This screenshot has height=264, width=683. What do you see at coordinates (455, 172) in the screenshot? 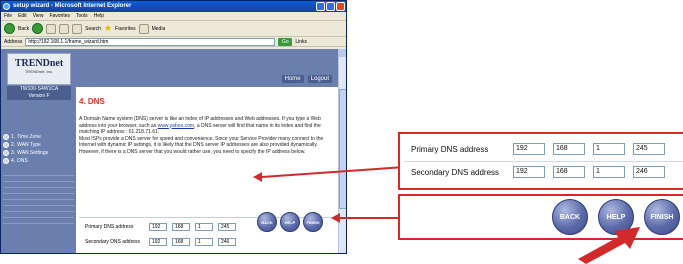
I see `zoom-secondary-label: Secondary DNS address` at bounding box center [455, 172].